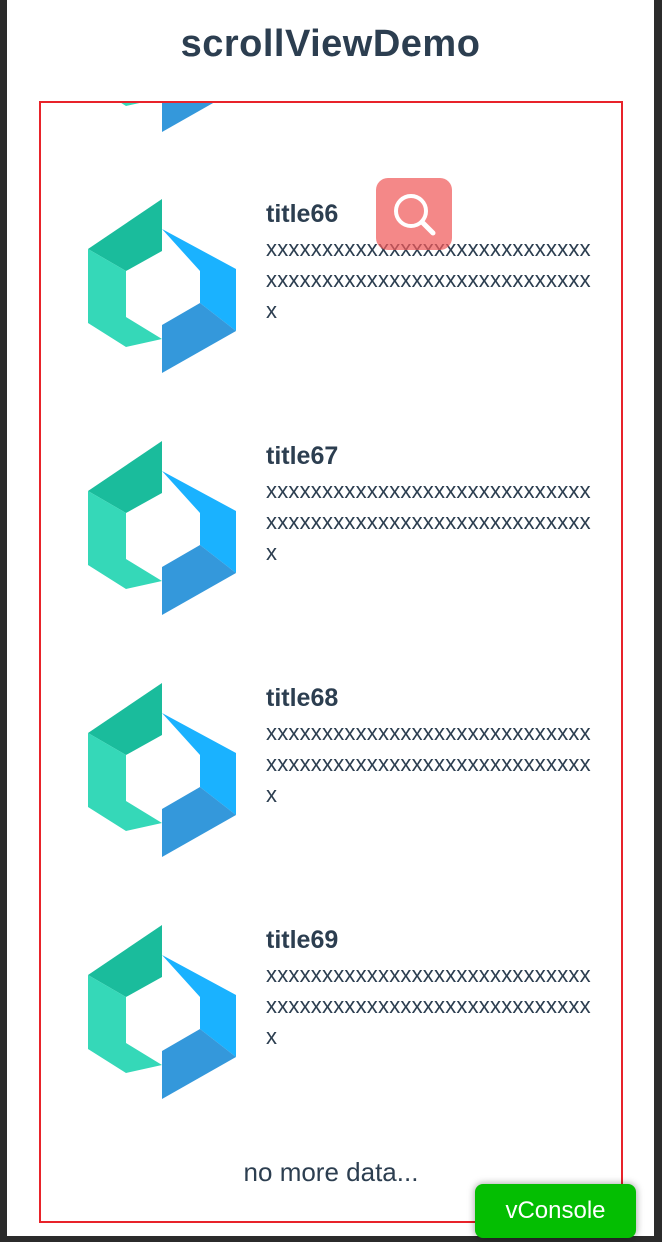  What do you see at coordinates (302, 698) in the screenshot?
I see `item-title: title68` at bounding box center [302, 698].